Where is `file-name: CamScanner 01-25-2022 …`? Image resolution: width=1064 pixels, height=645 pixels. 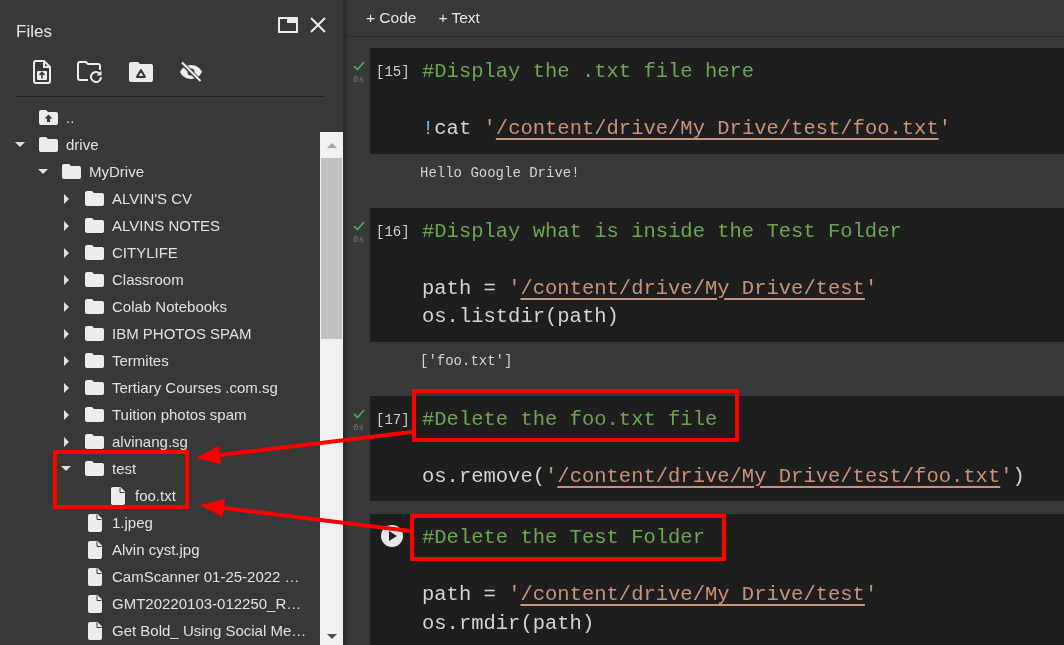 file-name: CamScanner 01-25-2022 … is located at coordinates (206, 576).